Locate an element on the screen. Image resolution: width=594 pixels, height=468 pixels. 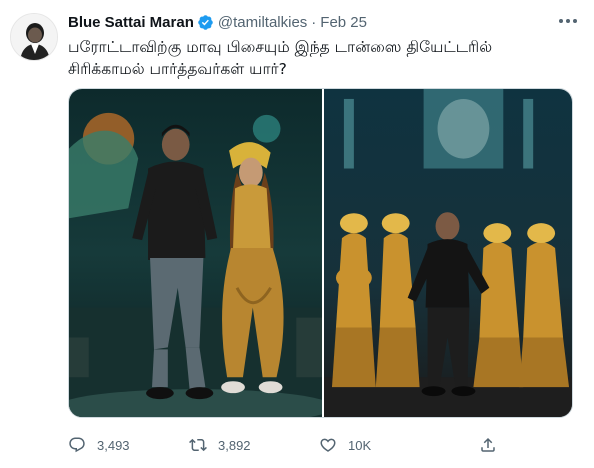
reply-count: 3,493 is located at coordinates (113, 445).